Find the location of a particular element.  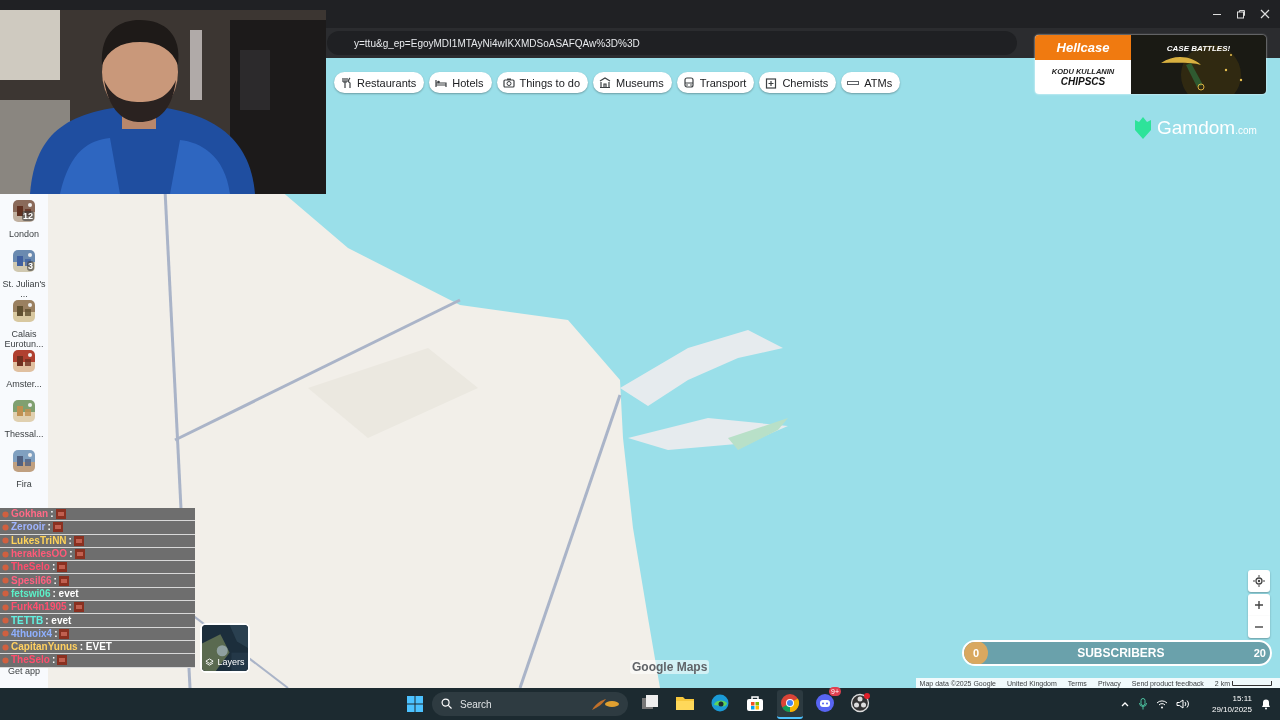

close-icon is located at coordinates (1265, 14).